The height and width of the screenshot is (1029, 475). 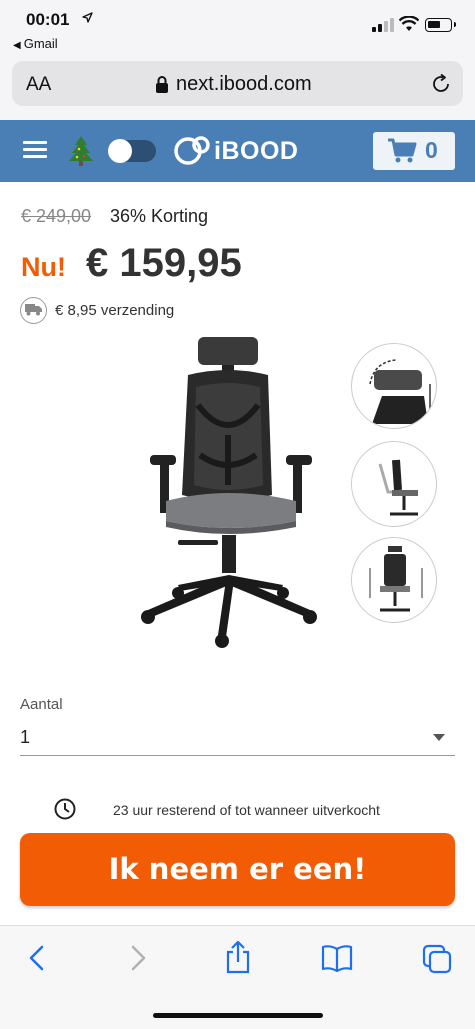 I want to click on forward-icon, so click(x=138, y=958).